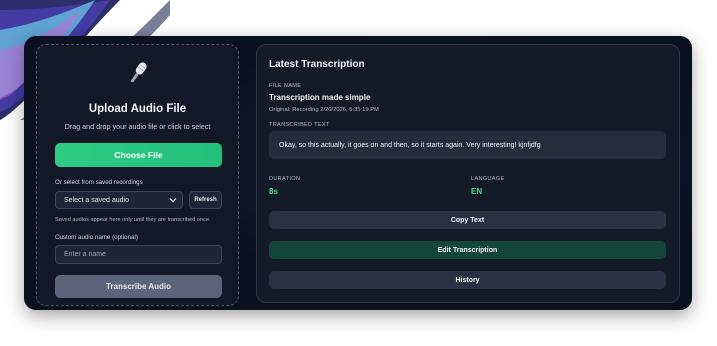 Image resolution: width=717 pixels, height=346 pixels. I want to click on transcribe-audio-button: Transcribe Audio, so click(138, 286).